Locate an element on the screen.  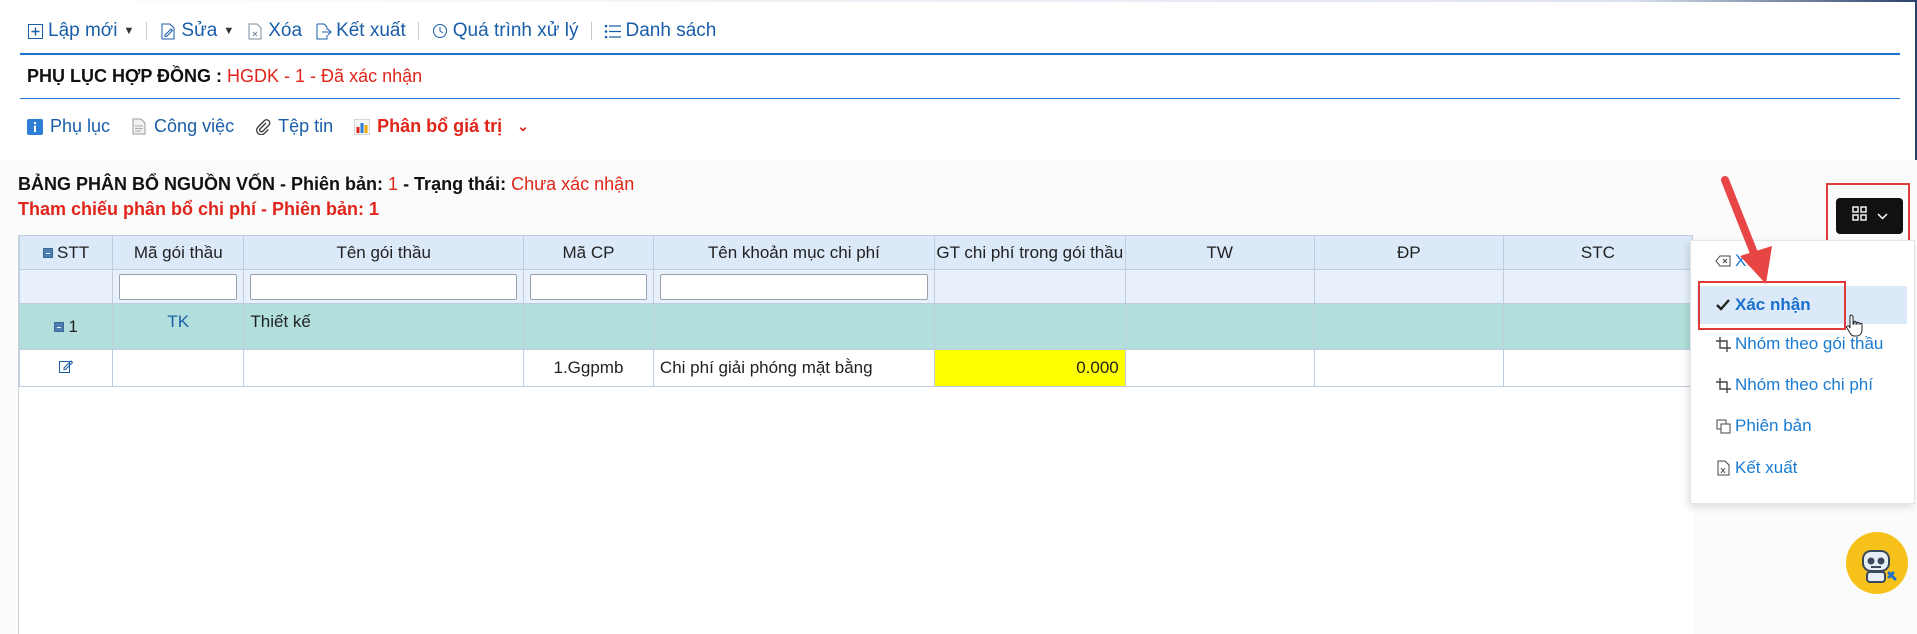
row-edit-cell is located at coordinates (66, 368).